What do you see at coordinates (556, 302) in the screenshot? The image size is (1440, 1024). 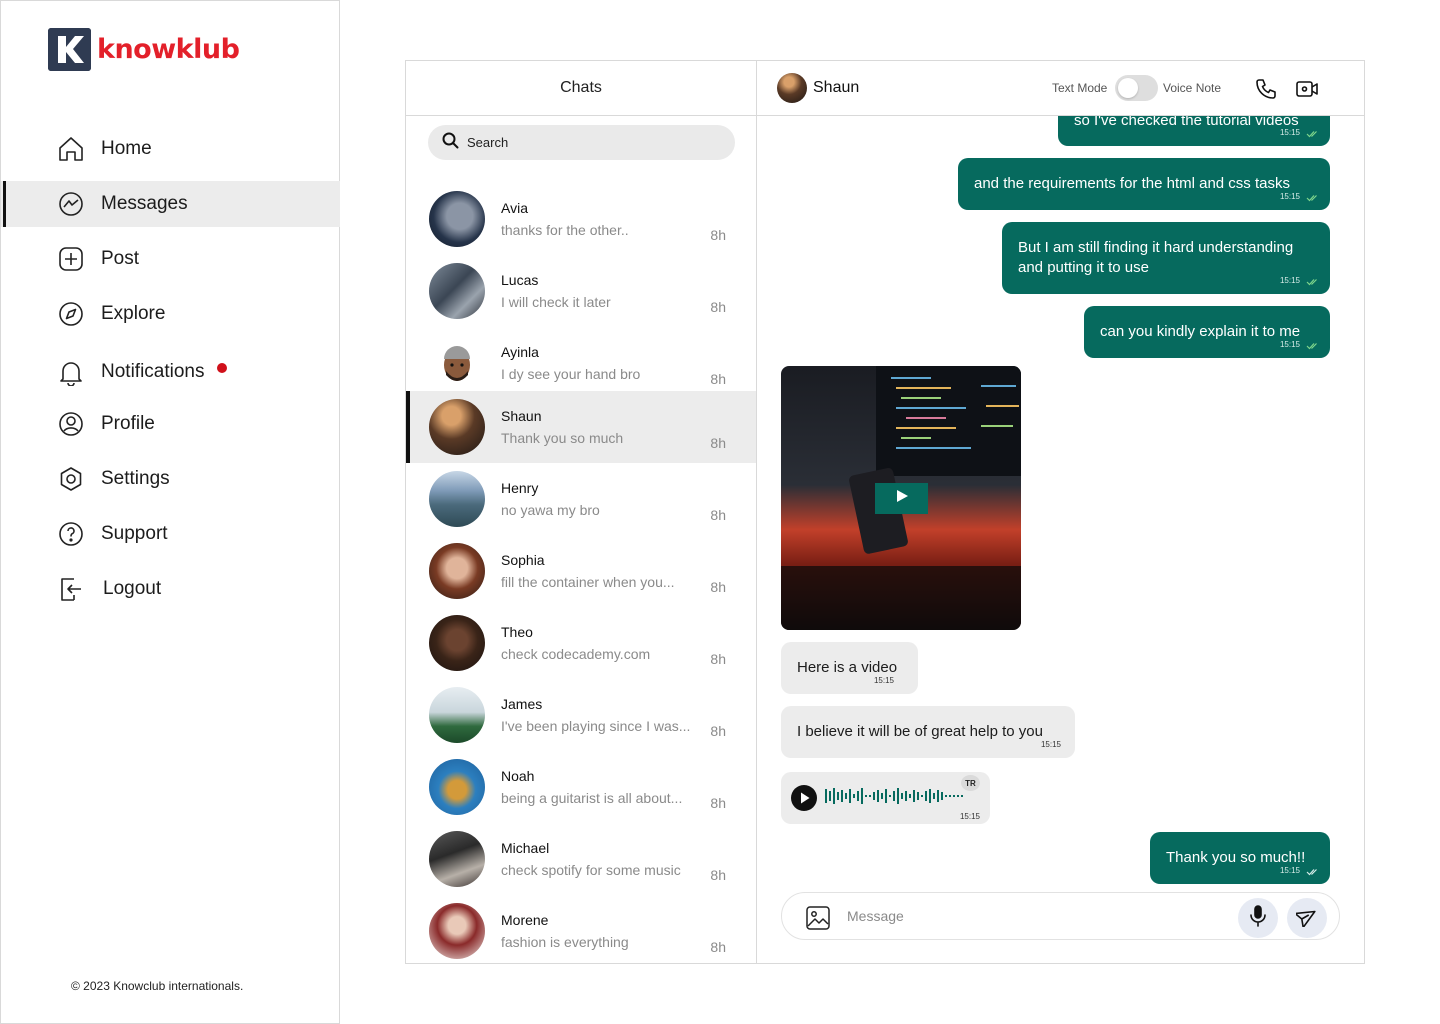 I see `chat-preview: I will check it later` at bounding box center [556, 302].